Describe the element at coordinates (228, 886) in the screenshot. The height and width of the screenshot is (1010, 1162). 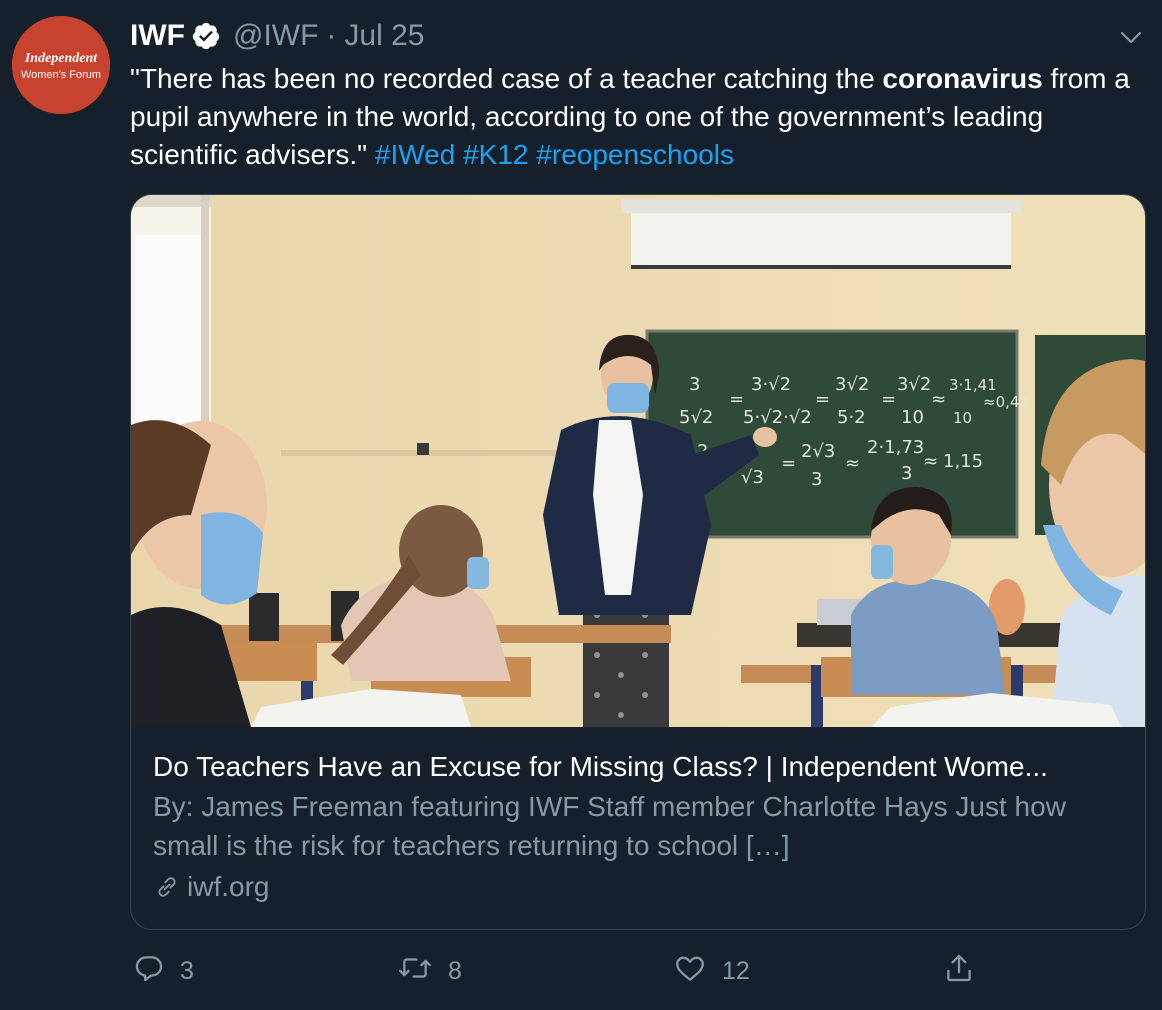
I see `card-domain-text: iwf.org` at that location.